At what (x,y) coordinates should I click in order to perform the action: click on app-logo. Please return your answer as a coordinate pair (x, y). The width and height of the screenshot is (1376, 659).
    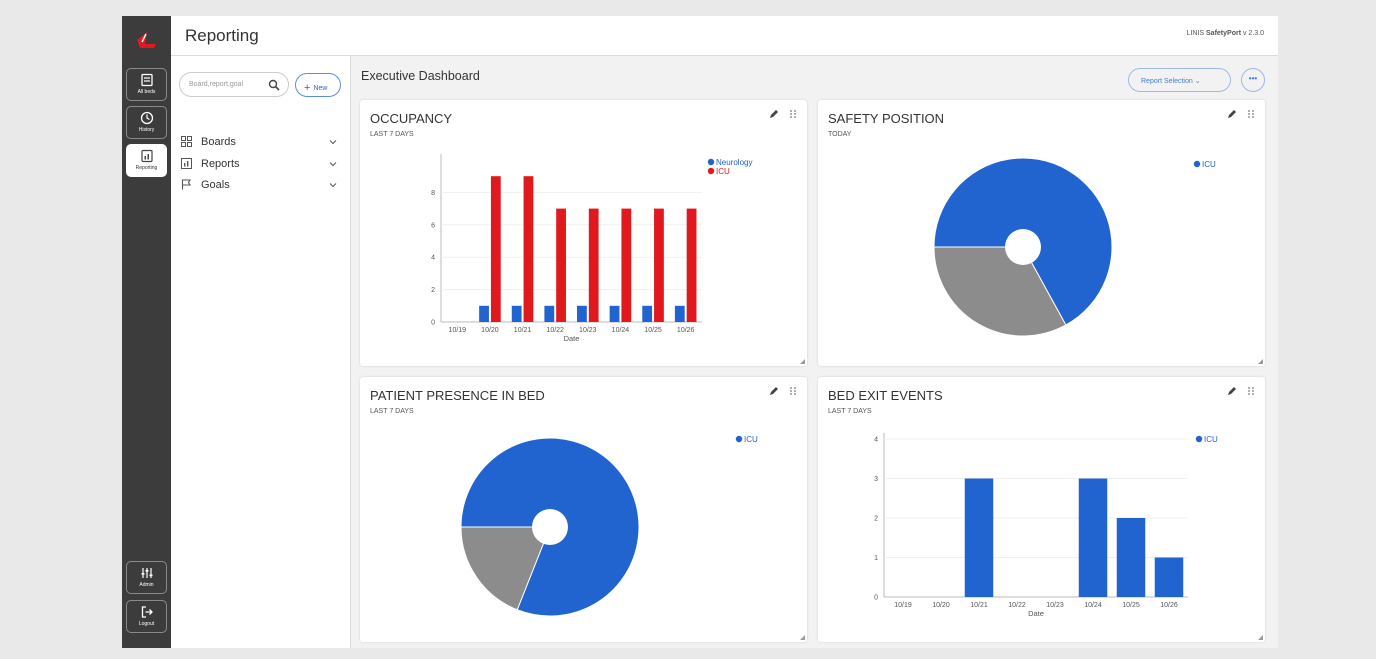
    Looking at the image, I should click on (146, 40).